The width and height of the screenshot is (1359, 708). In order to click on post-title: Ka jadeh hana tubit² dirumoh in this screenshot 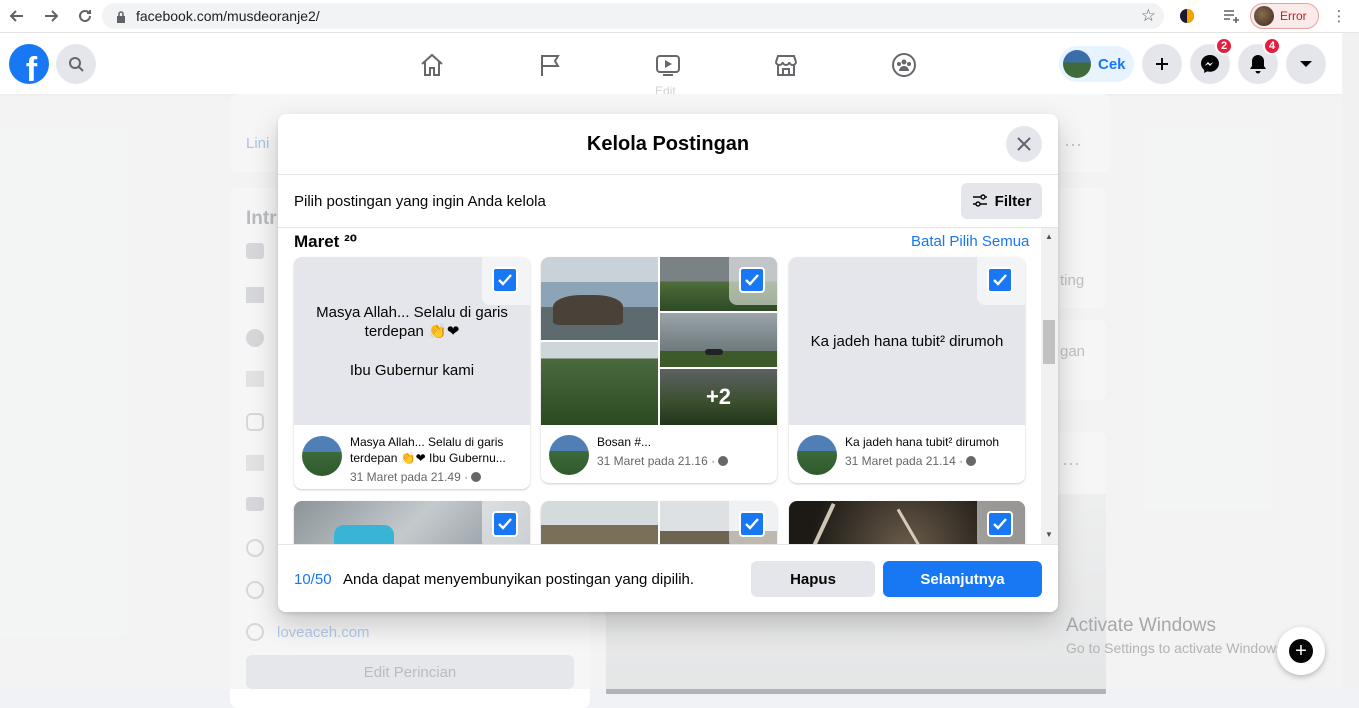, I will do `click(922, 442)`.